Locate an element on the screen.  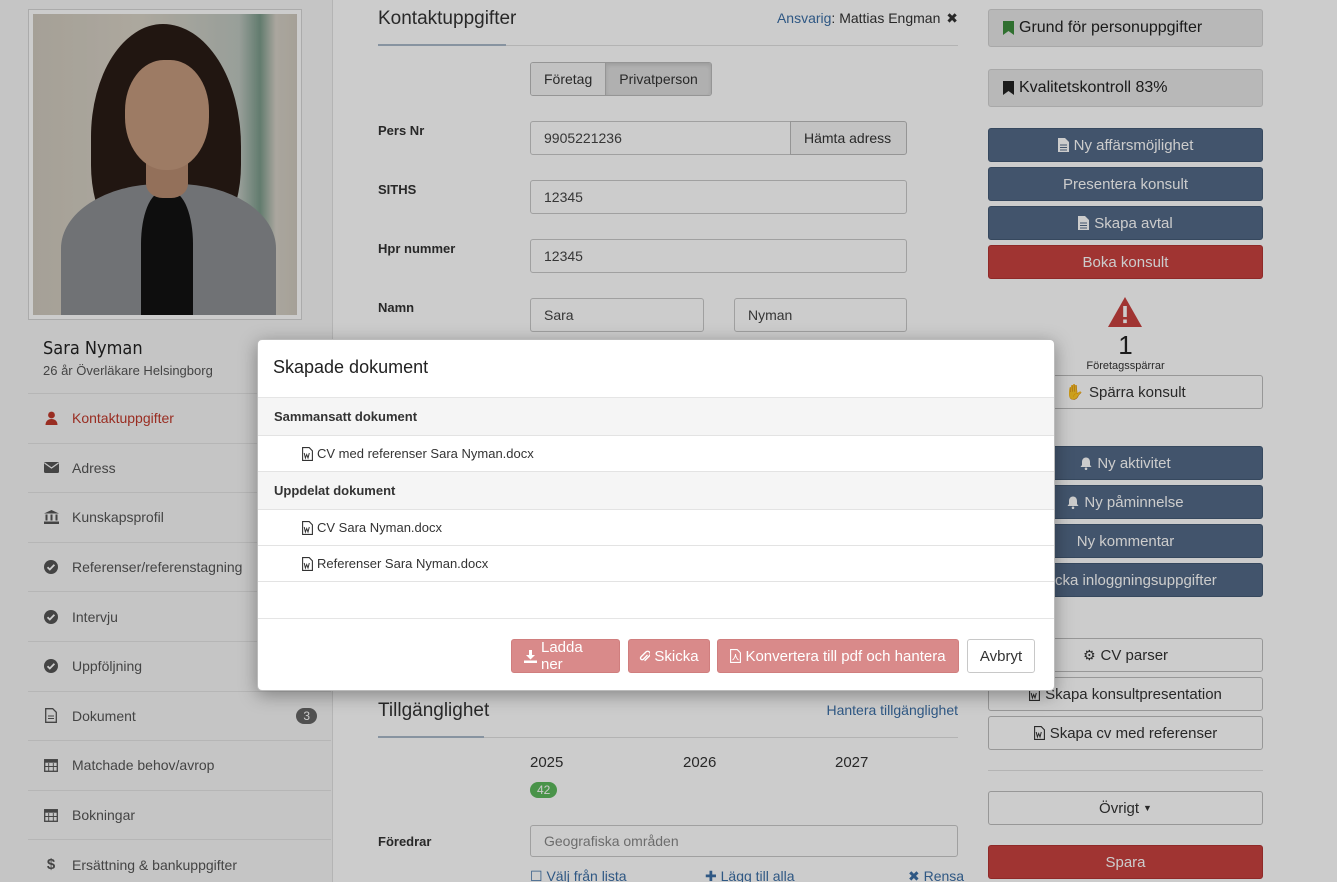
list-item: CV Sara Nyman.docx is located at coordinates (656, 528).